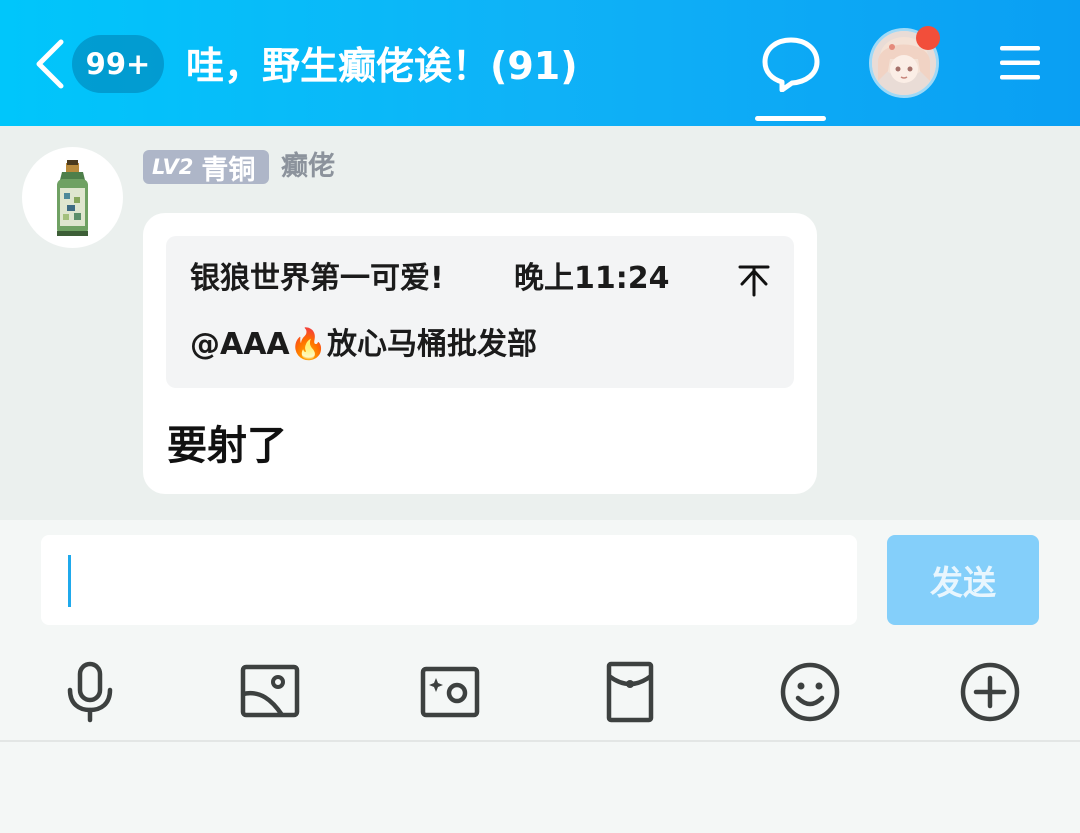 The image size is (1080, 833). What do you see at coordinates (308, 167) in the screenshot?
I see `sender-name: 癫佬` at bounding box center [308, 167].